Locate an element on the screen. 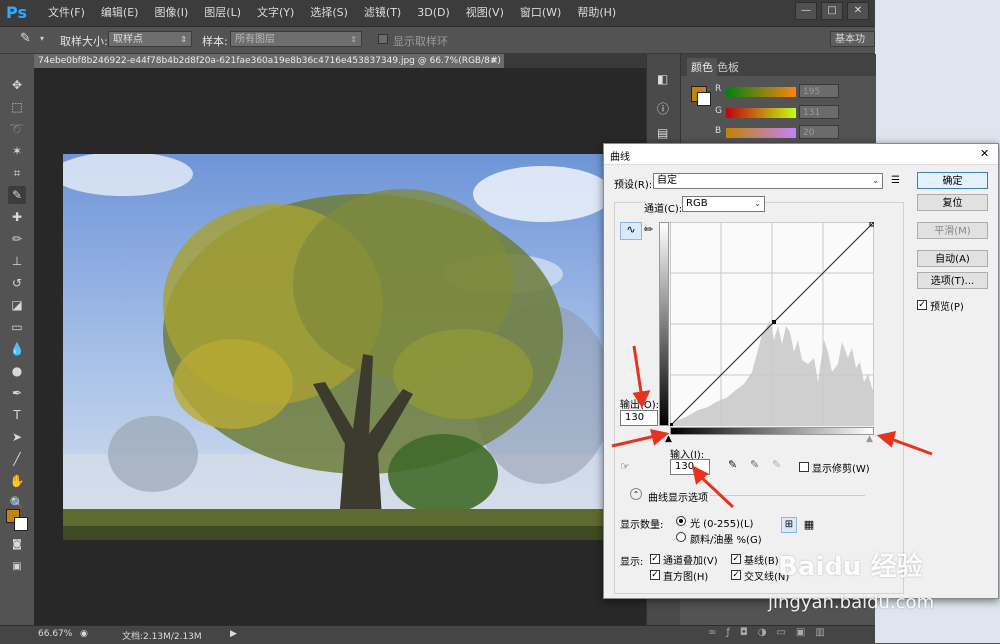 The width and height of the screenshot is (1000, 644). watermark-brand: Baidu 经验 is located at coordinates (850, 567).